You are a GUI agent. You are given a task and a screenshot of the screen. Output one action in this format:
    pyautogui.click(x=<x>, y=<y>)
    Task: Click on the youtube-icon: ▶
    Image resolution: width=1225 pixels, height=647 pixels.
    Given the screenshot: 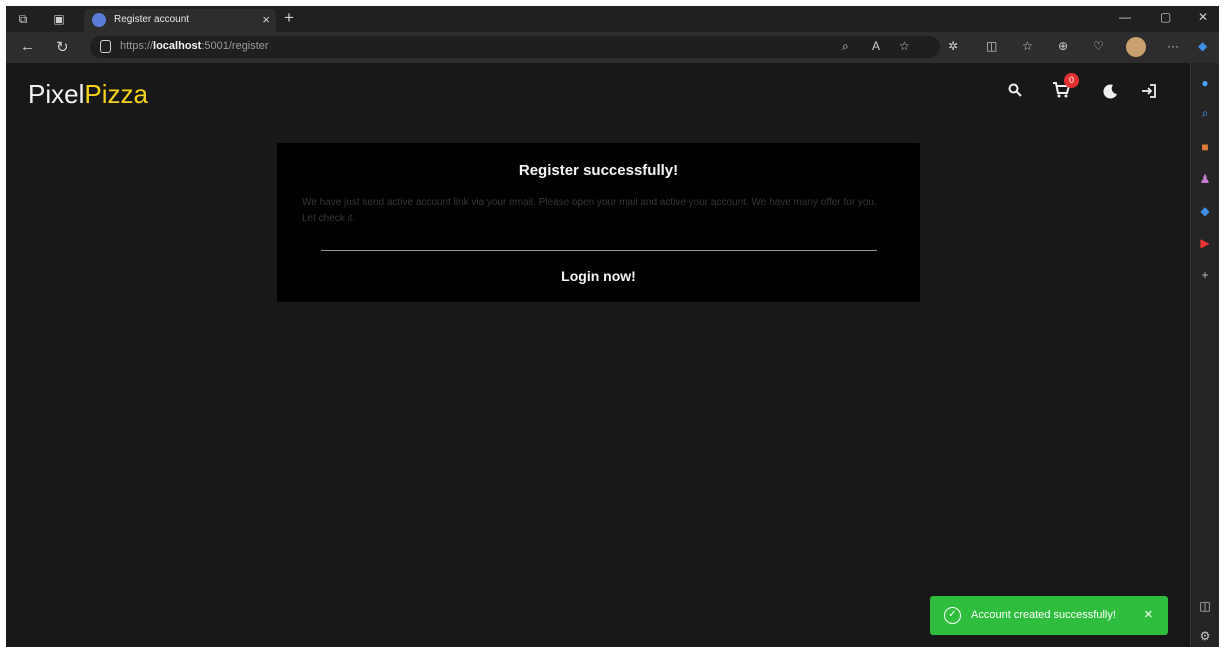 What is the action you would take?
    pyautogui.click(x=1205, y=243)
    